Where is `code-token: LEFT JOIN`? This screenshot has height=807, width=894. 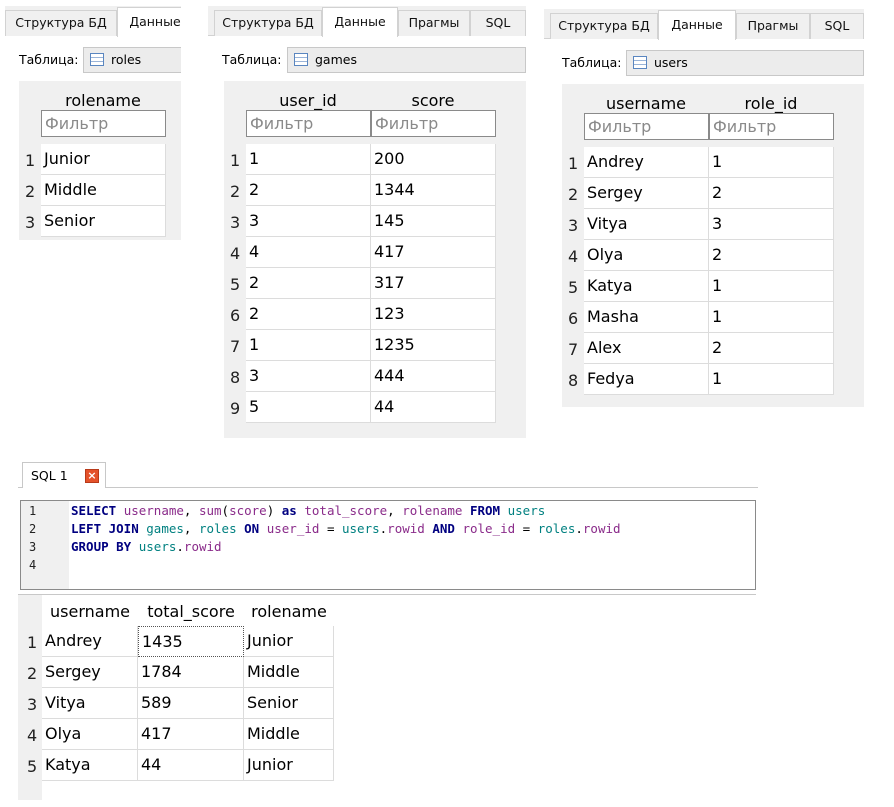
code-token: LEFT JOIN is located at coordinates (105, 528).